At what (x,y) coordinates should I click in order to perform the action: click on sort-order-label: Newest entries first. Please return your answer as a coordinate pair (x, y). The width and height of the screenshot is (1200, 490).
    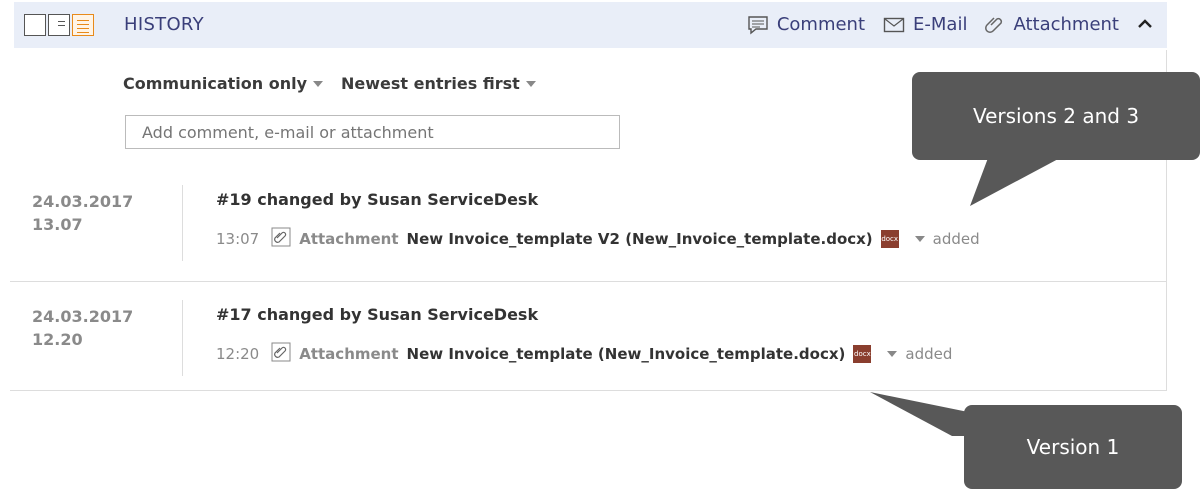
    Looking at the image, I should click on (430, 83).